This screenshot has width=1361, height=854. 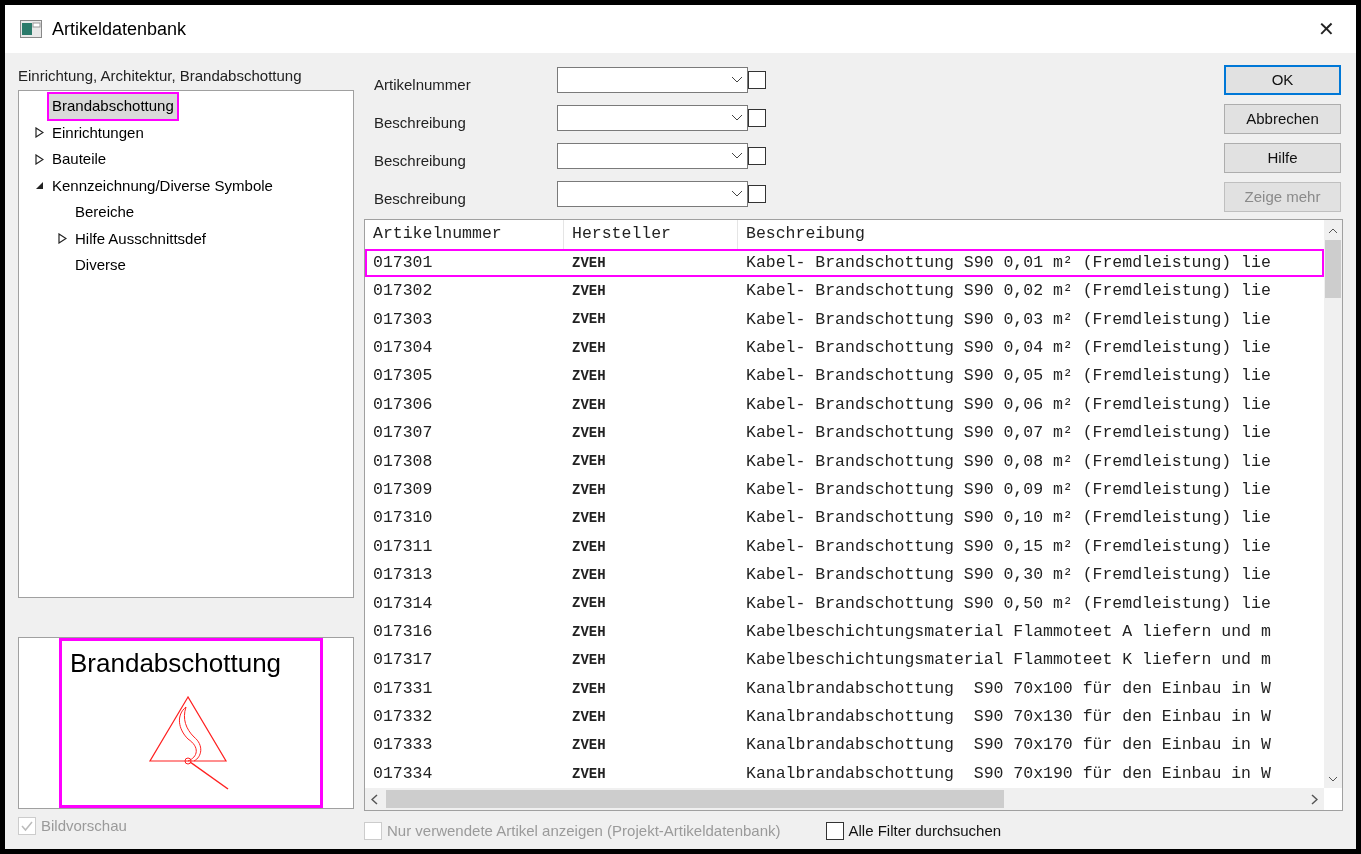 What do you see at coordinates (403, 262) in the screenshot?
I see `table-cell-text: 017301` at bounding box center [403, 262].